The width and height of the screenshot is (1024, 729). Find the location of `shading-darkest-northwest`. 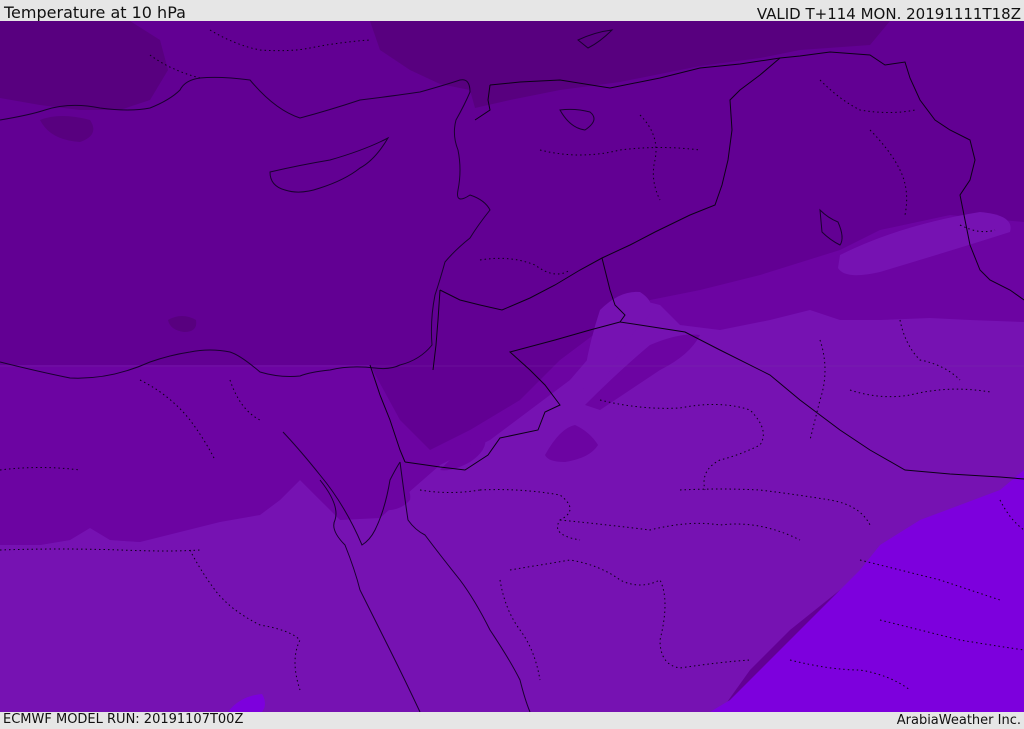

shading-darkest-northwest is located at coordinates (84, 65).